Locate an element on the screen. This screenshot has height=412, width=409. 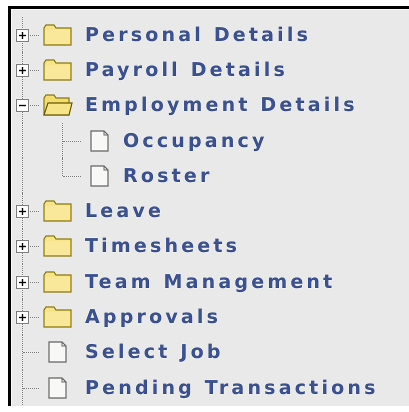
tree-item: Occupancy is located at coordinates (195, 141).